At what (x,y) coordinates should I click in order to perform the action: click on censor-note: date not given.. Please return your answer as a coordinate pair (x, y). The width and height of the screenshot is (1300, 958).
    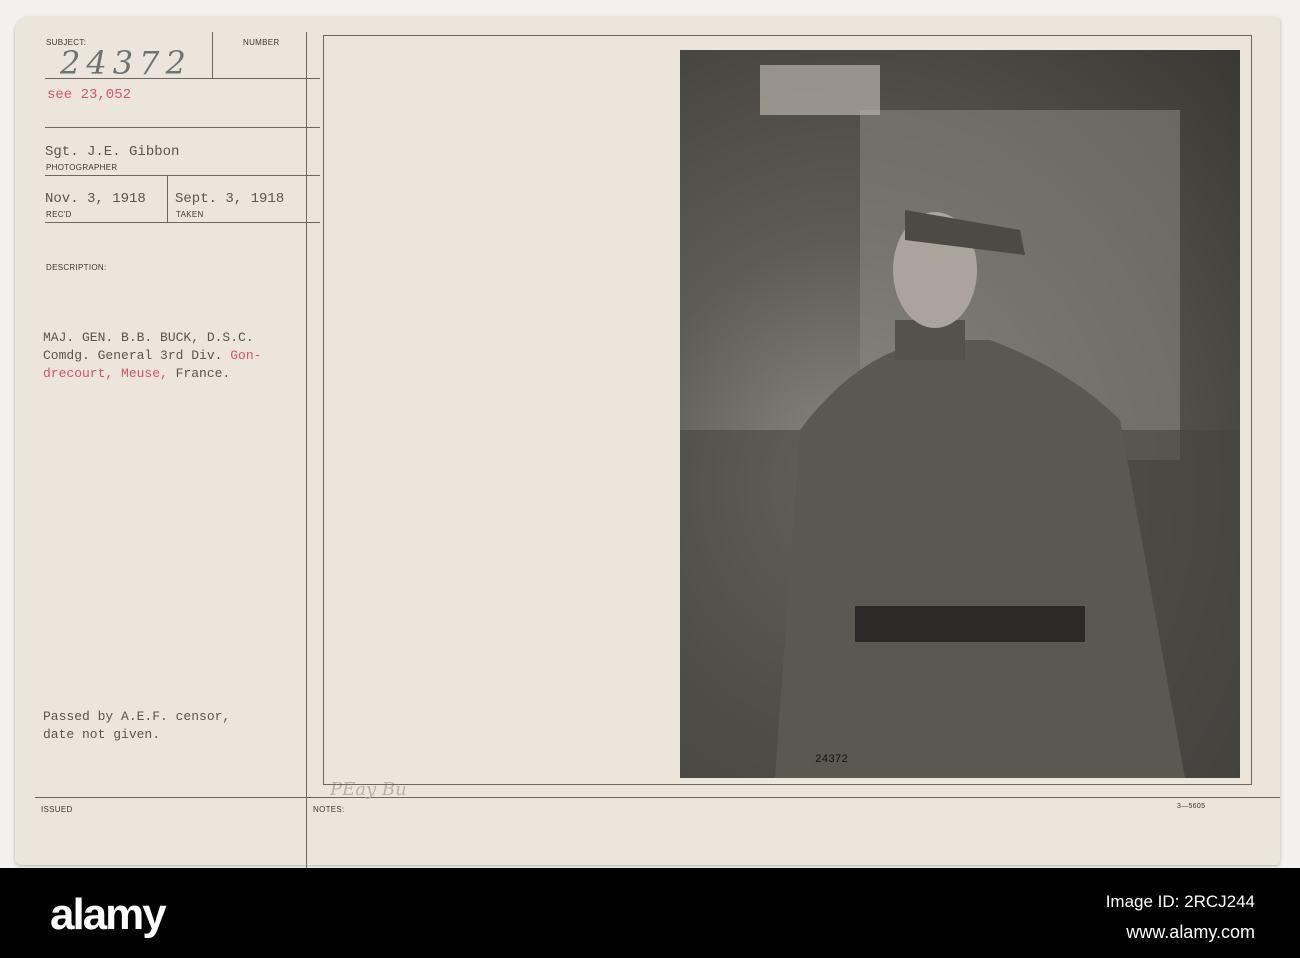
    Looking at the image, I should click on (102, 734).